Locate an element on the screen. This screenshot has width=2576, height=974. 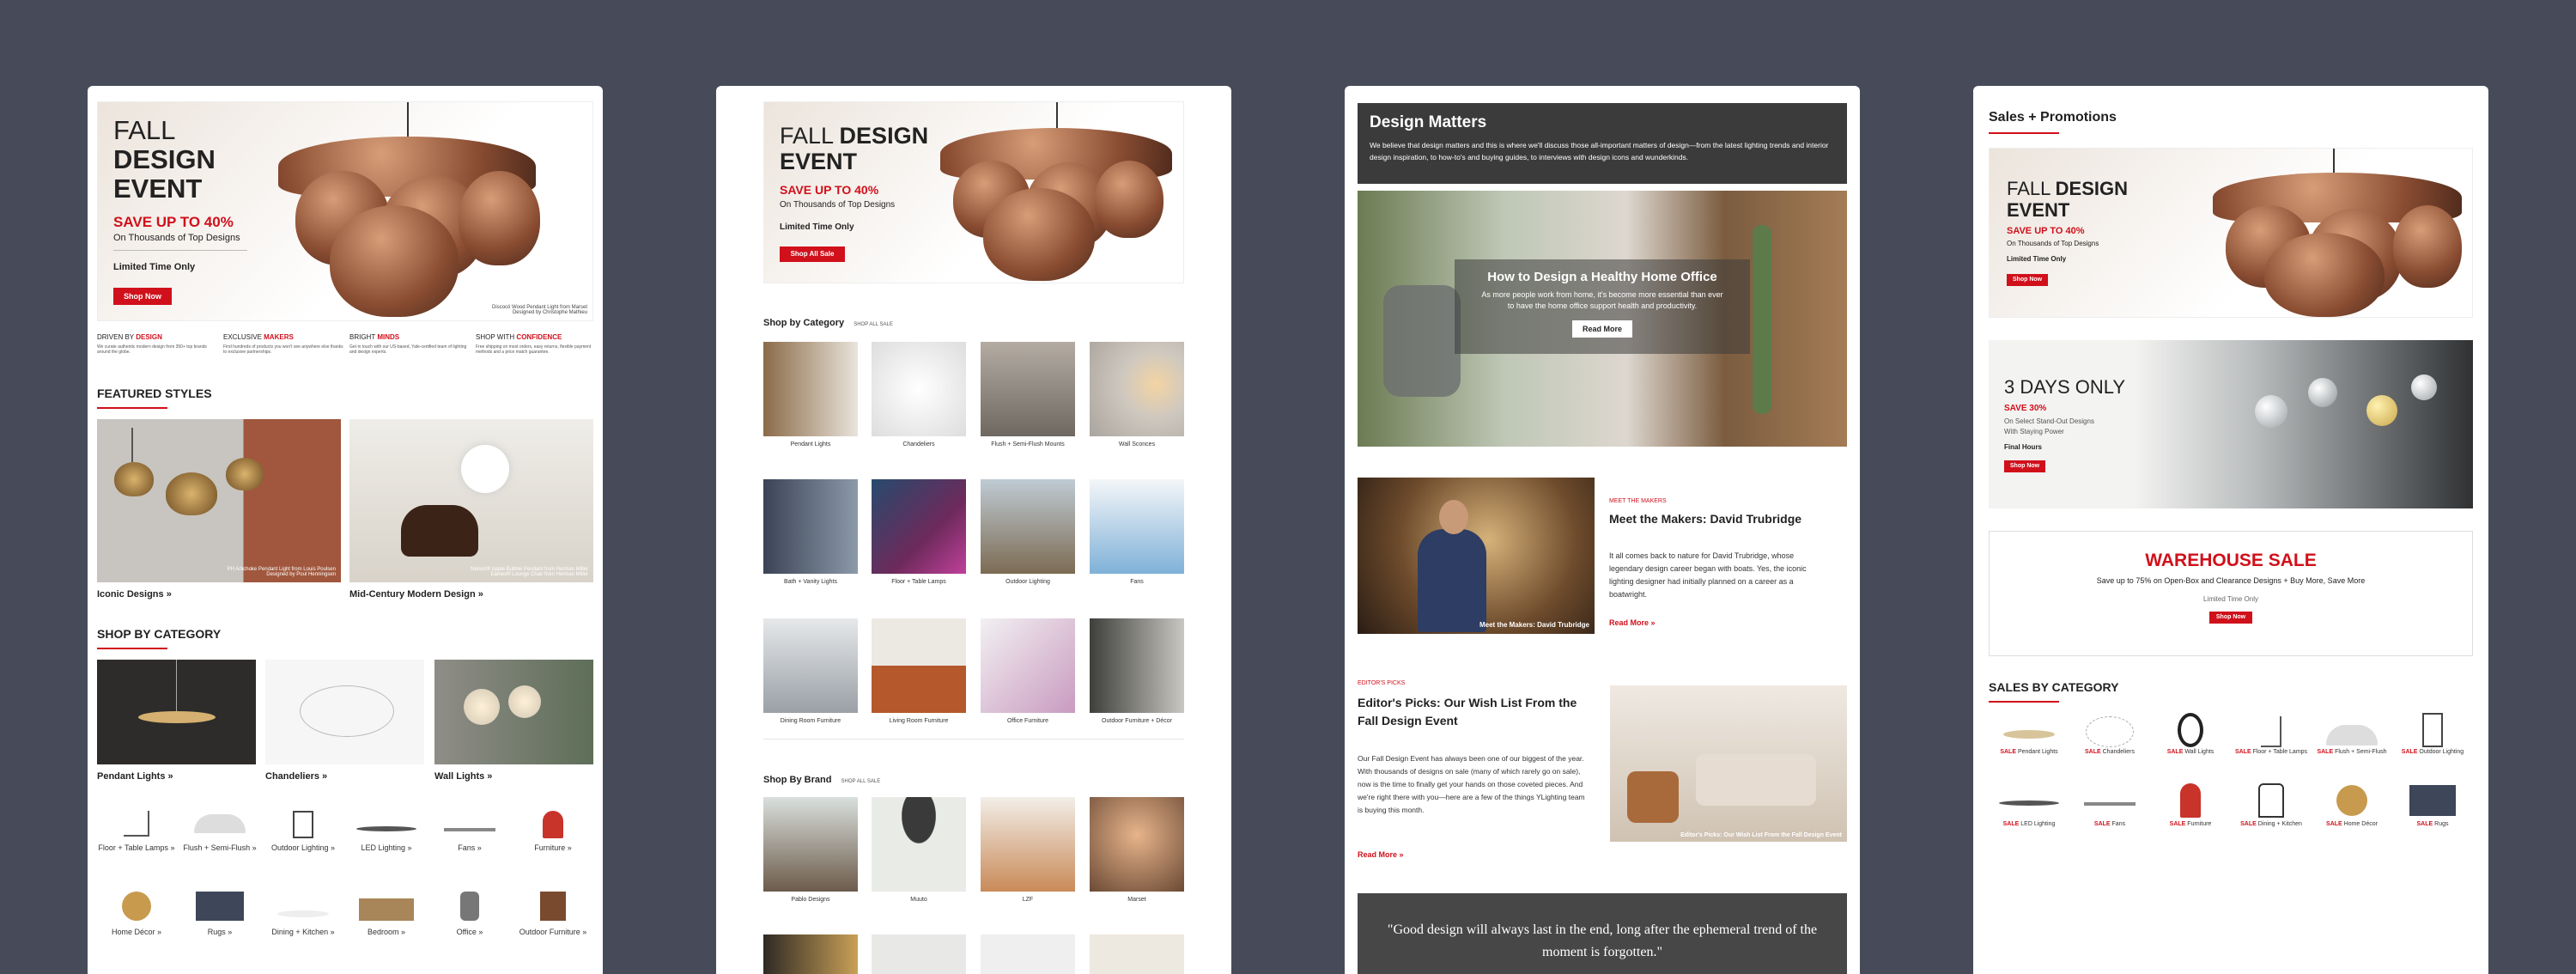
sale-cat-7: SALE LED Lighting is located at coordinates (2029, 805).